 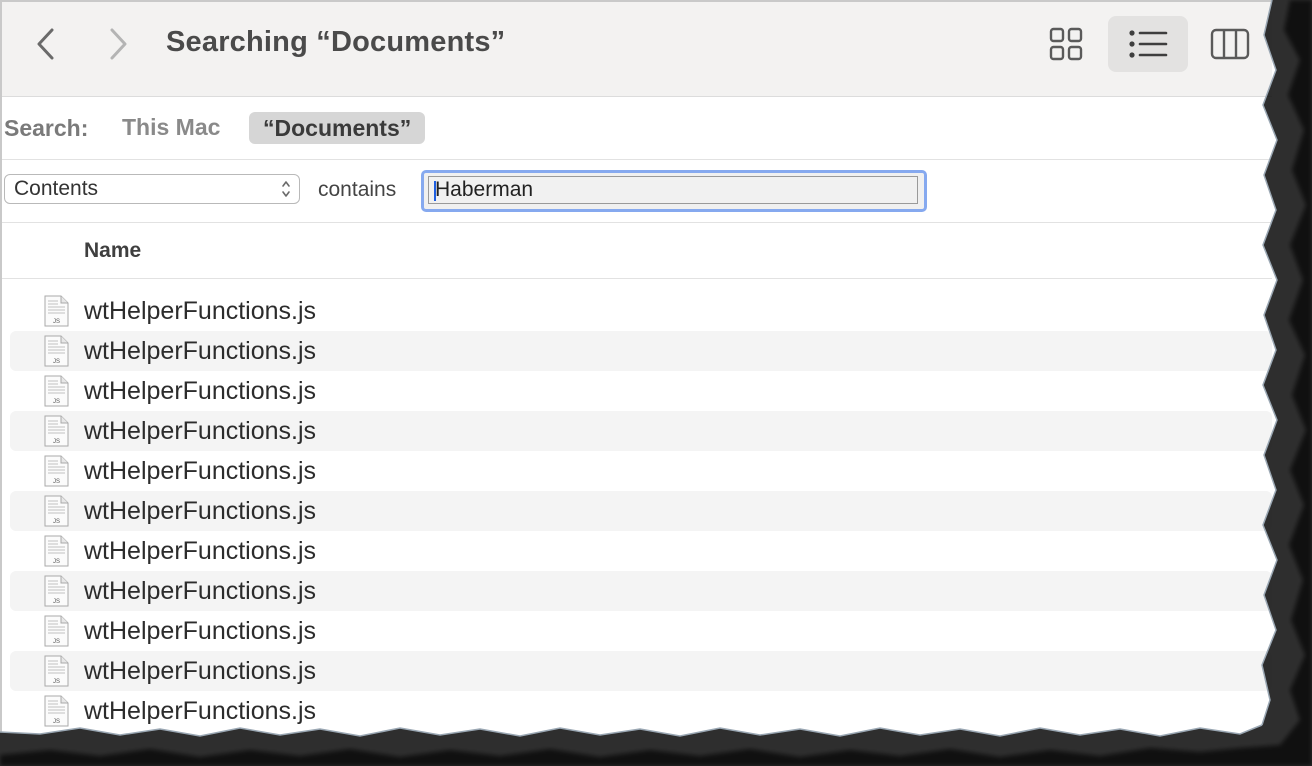 I want to click on search-value-field-wrapper, so click(x=674, y=191).